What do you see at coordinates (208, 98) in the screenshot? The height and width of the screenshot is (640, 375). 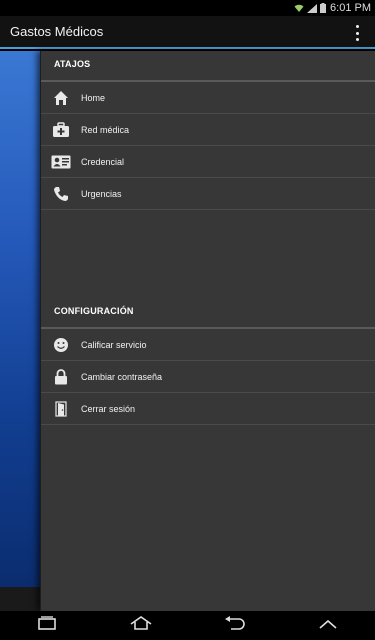 I see `menu-item-home: Home` at bounding box center [208, 98].